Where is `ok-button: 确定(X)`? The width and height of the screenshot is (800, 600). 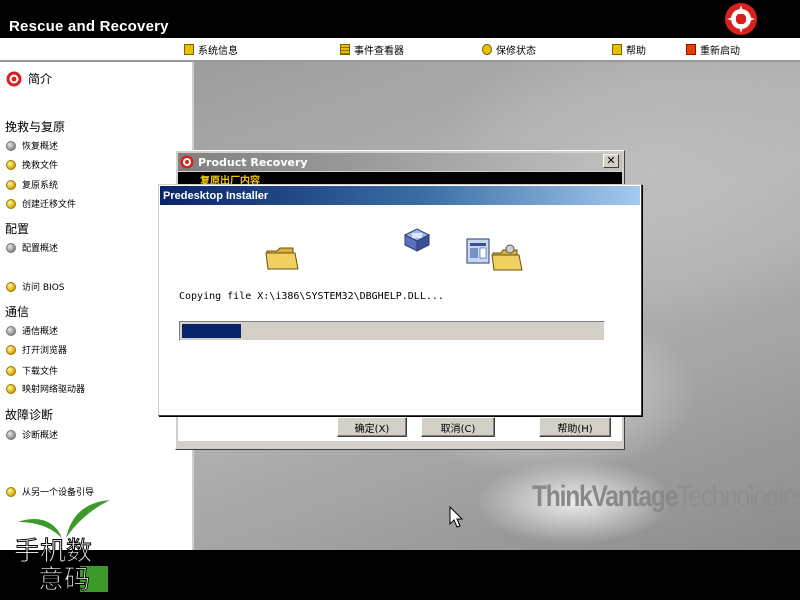
ok-button: 确定(X) is located at coordinates (372, 427).